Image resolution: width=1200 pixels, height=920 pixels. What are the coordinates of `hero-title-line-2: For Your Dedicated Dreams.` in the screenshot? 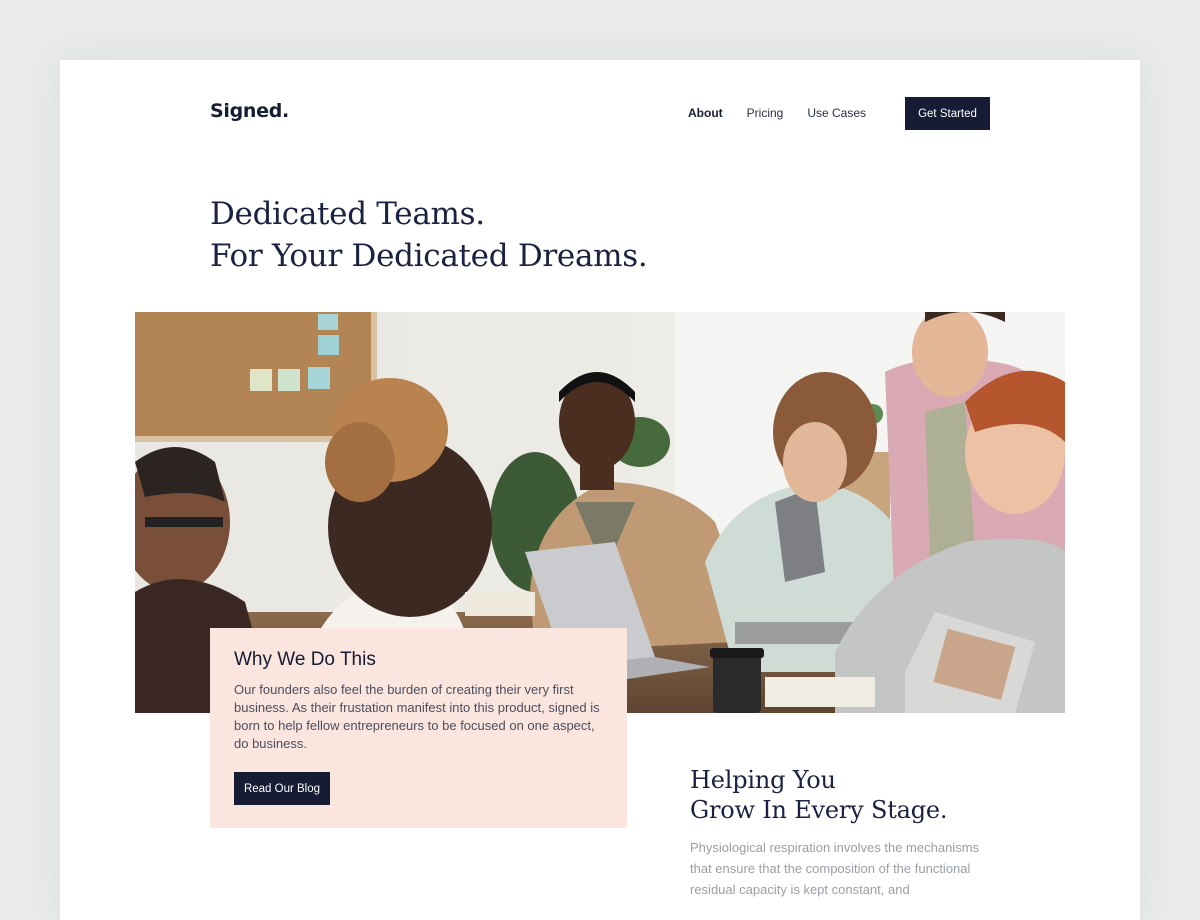 It's located at (429, 256).